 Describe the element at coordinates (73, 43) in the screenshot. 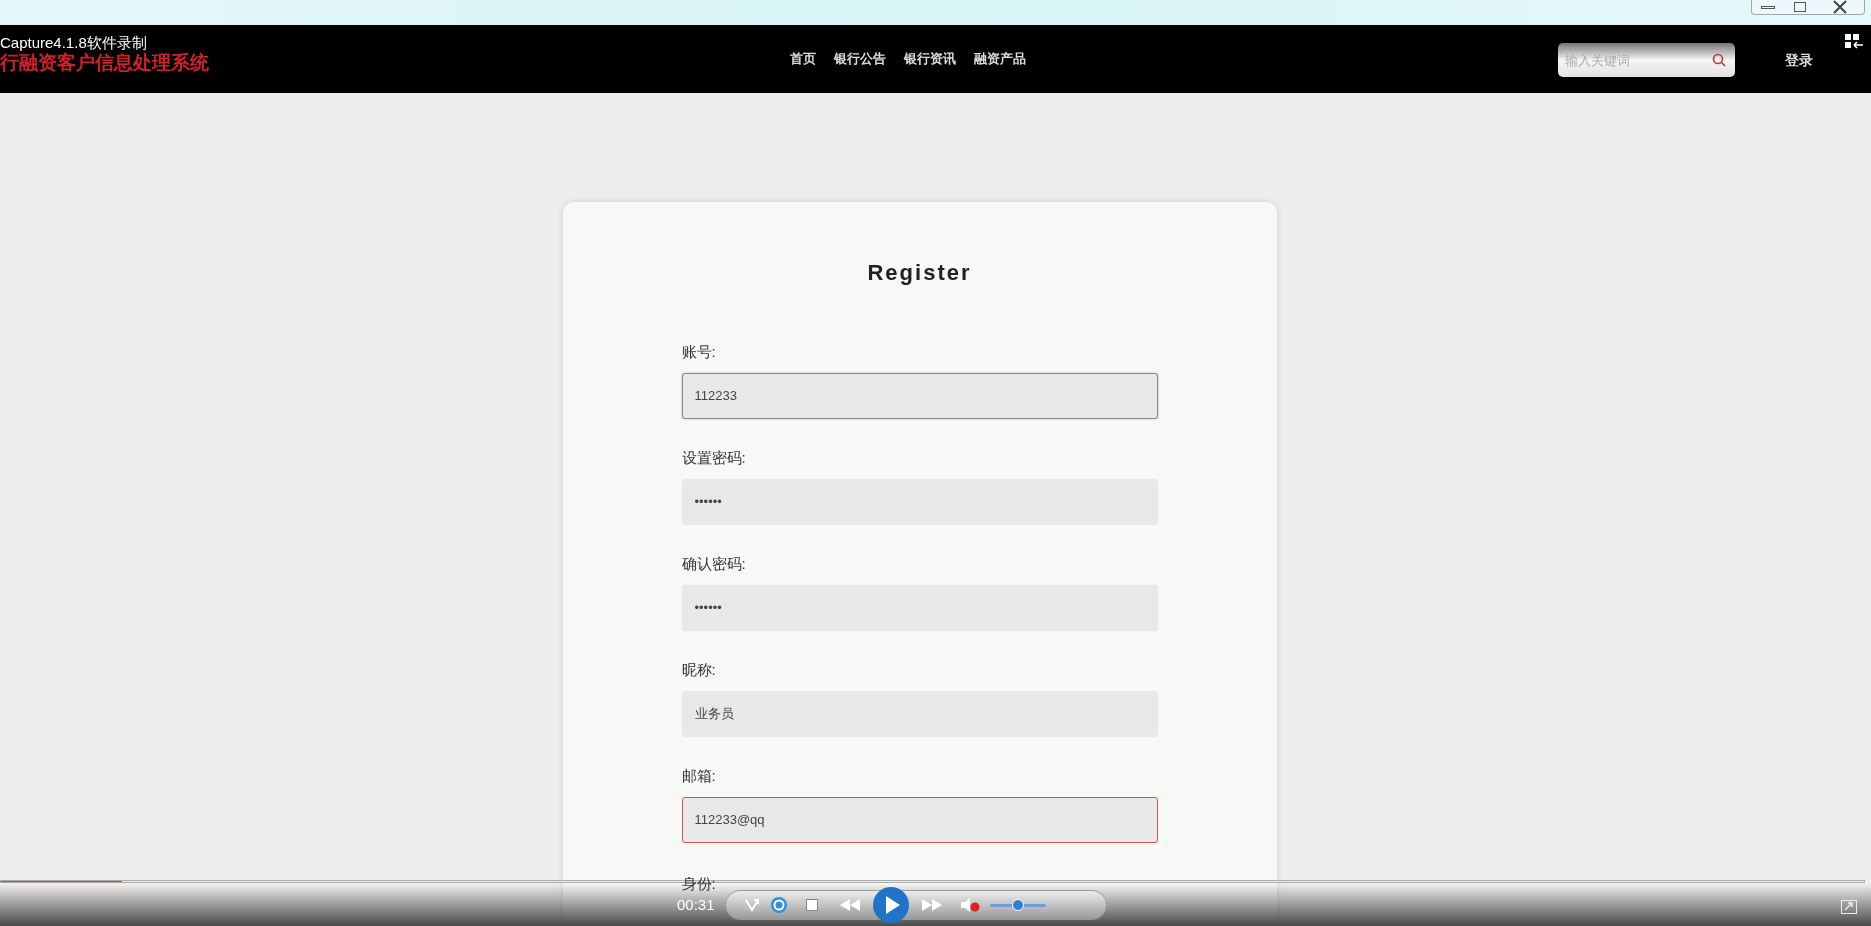

I see `recorder-caption: Capture4.1.8软件录制` at that location.